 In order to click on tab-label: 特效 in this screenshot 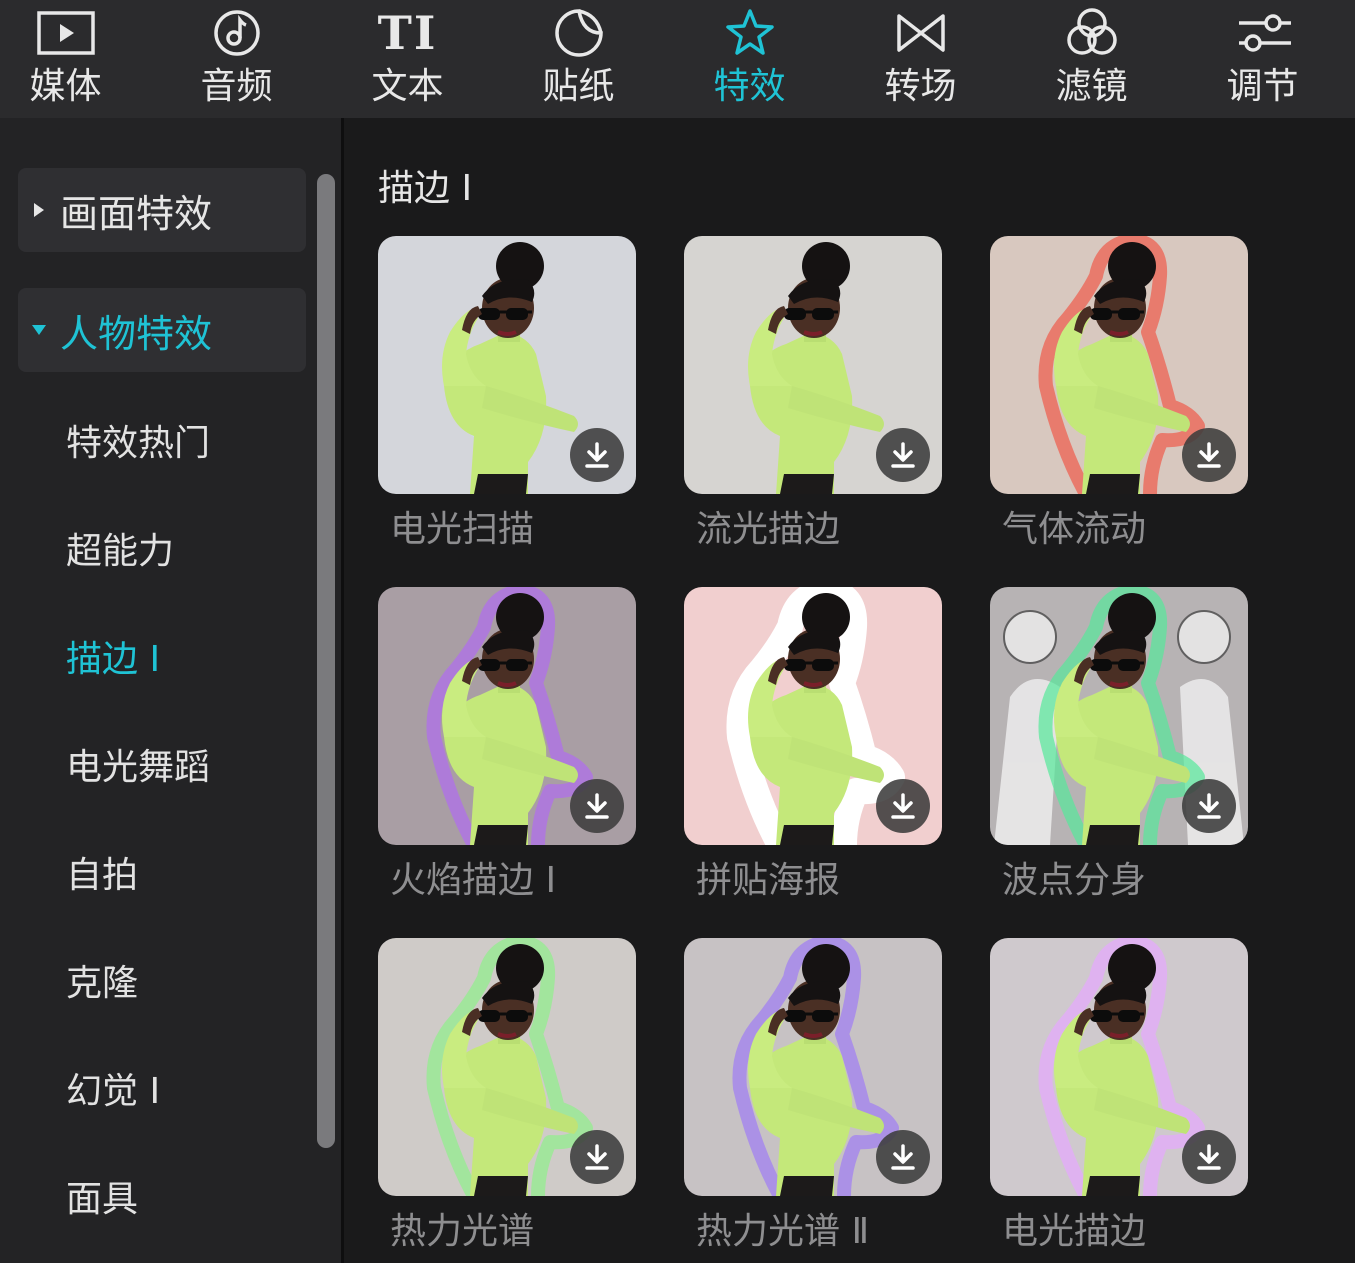, I will do `click(749, 86)`.